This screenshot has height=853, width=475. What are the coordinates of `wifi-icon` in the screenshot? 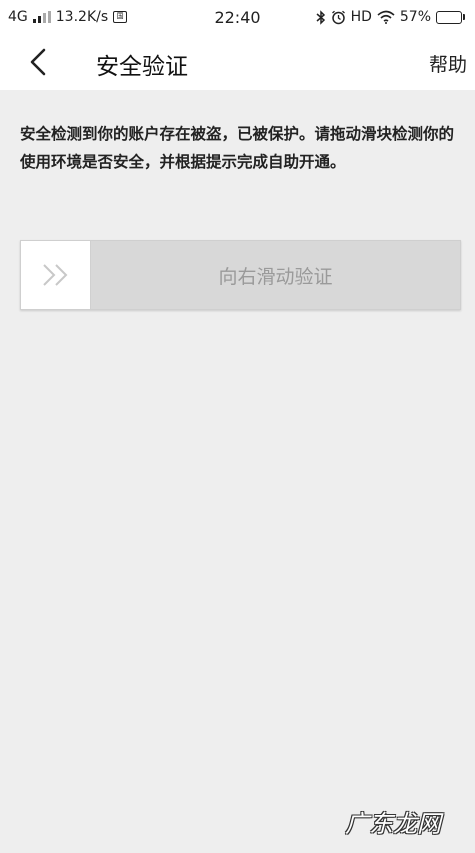 It's located at (386, 17).